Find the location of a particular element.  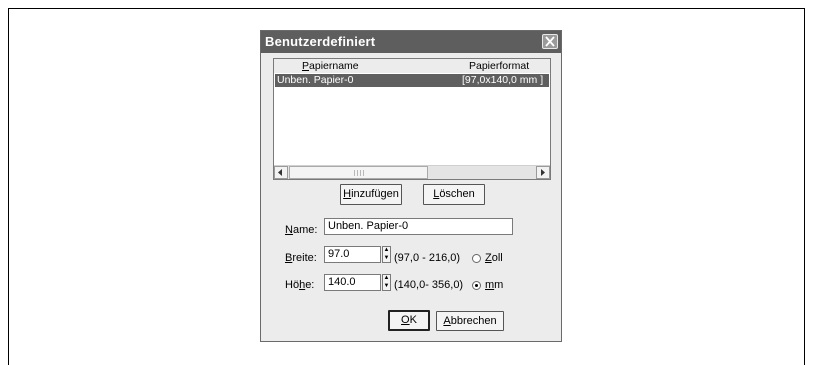

height-stepper: ▲ ▼ is located at coordinates (386, 282).